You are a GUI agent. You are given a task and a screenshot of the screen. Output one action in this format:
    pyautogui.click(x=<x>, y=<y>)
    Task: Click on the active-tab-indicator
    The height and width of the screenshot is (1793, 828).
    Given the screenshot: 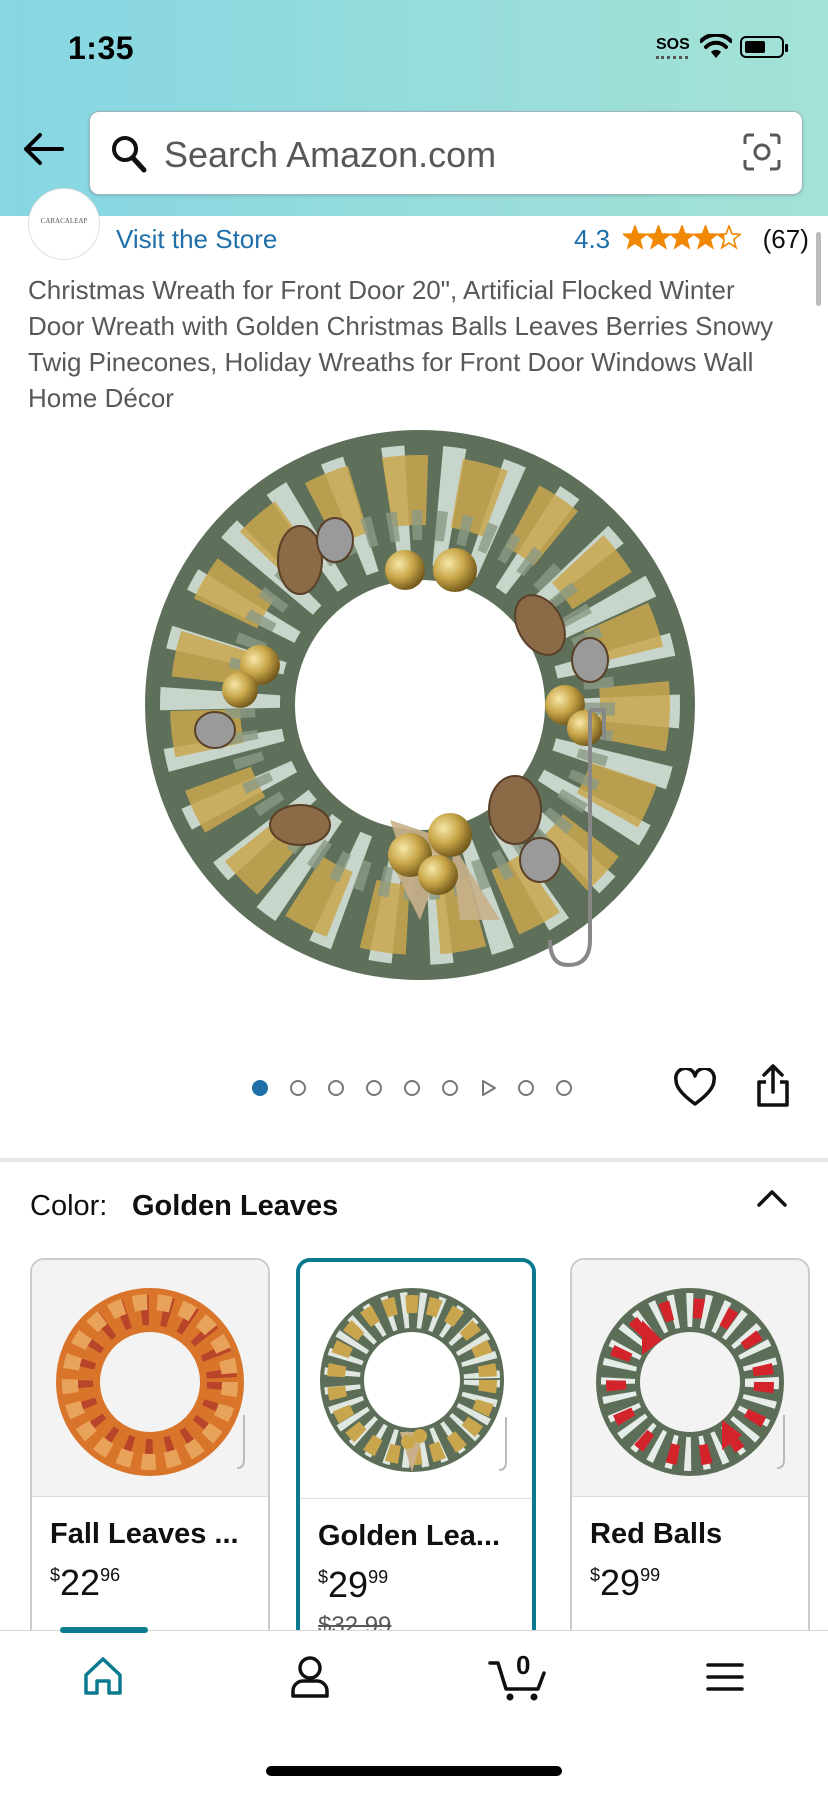 What is the action you would take?
    pyautogui.click(x=104, y=1630)
    